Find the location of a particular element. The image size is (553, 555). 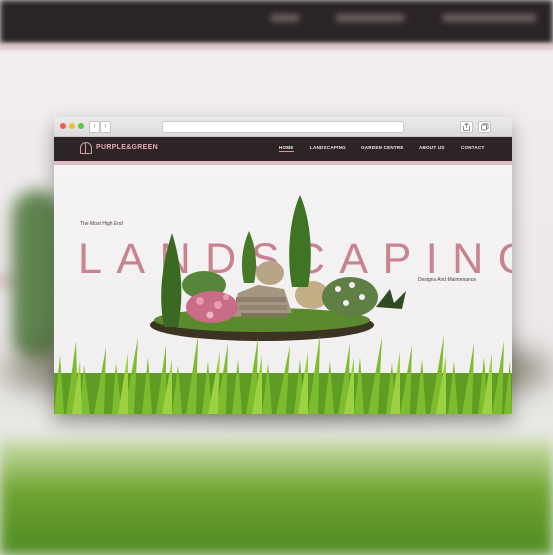

nav-contact: CONTACT is located at coordinates (473, 147).